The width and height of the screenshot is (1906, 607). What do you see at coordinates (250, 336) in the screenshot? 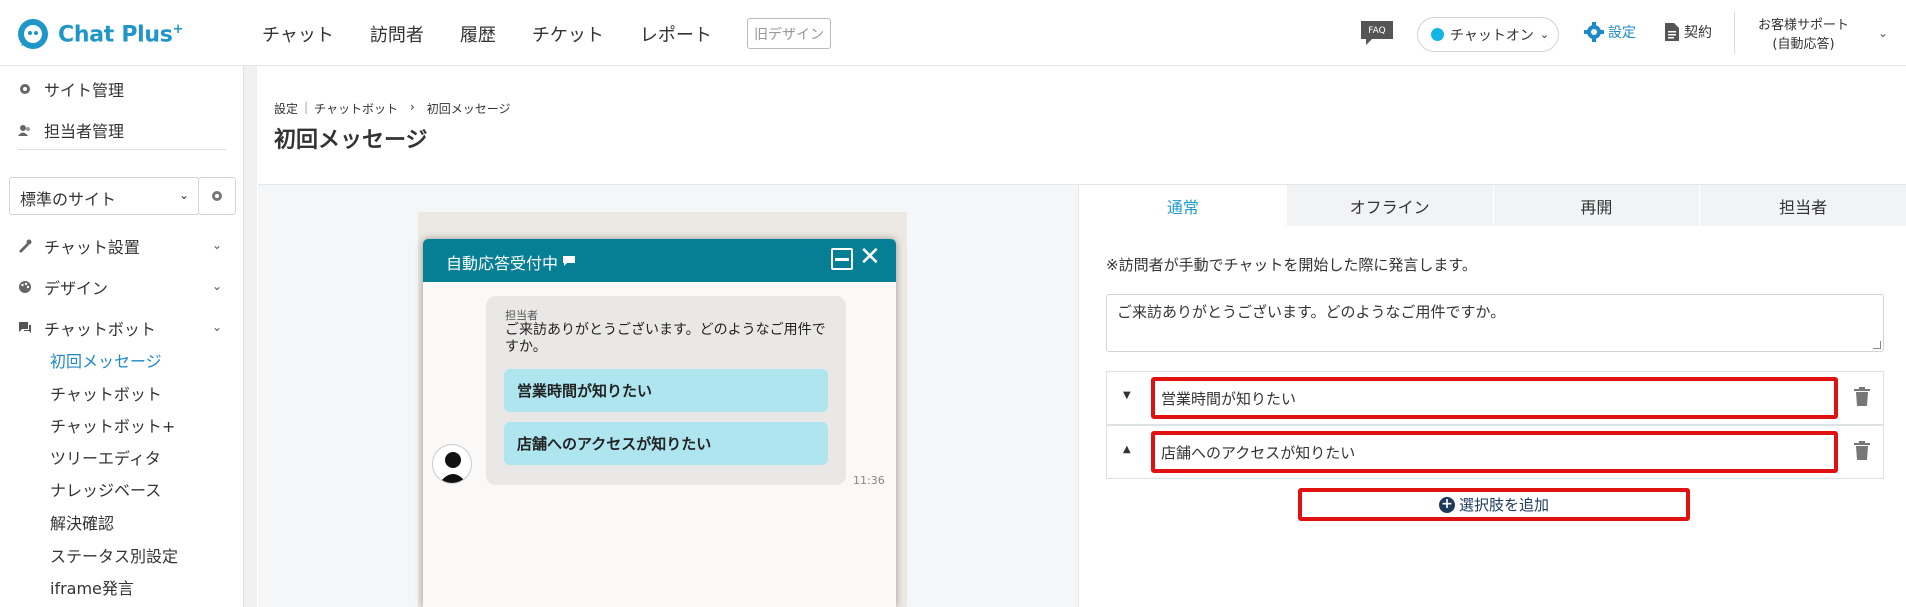
I see `sidebar-scrollbar` at bounding box center [250, 336].